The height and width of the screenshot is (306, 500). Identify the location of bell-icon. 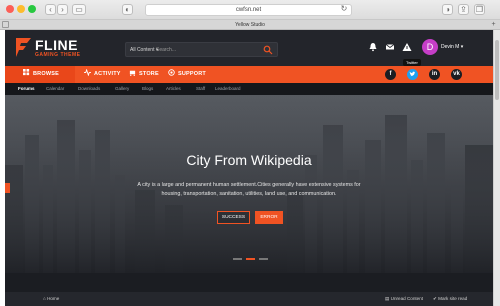
(373, 47).